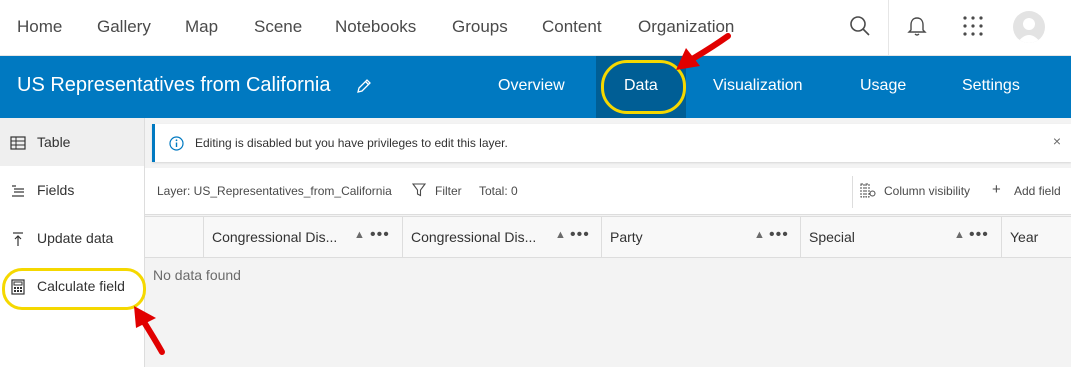 The height and width of the screenshot is (367, 1071). What do you see at coordinates (39, 27) in the screenshot?
I see `nav-home: Home` at bounding box center [39, 27].